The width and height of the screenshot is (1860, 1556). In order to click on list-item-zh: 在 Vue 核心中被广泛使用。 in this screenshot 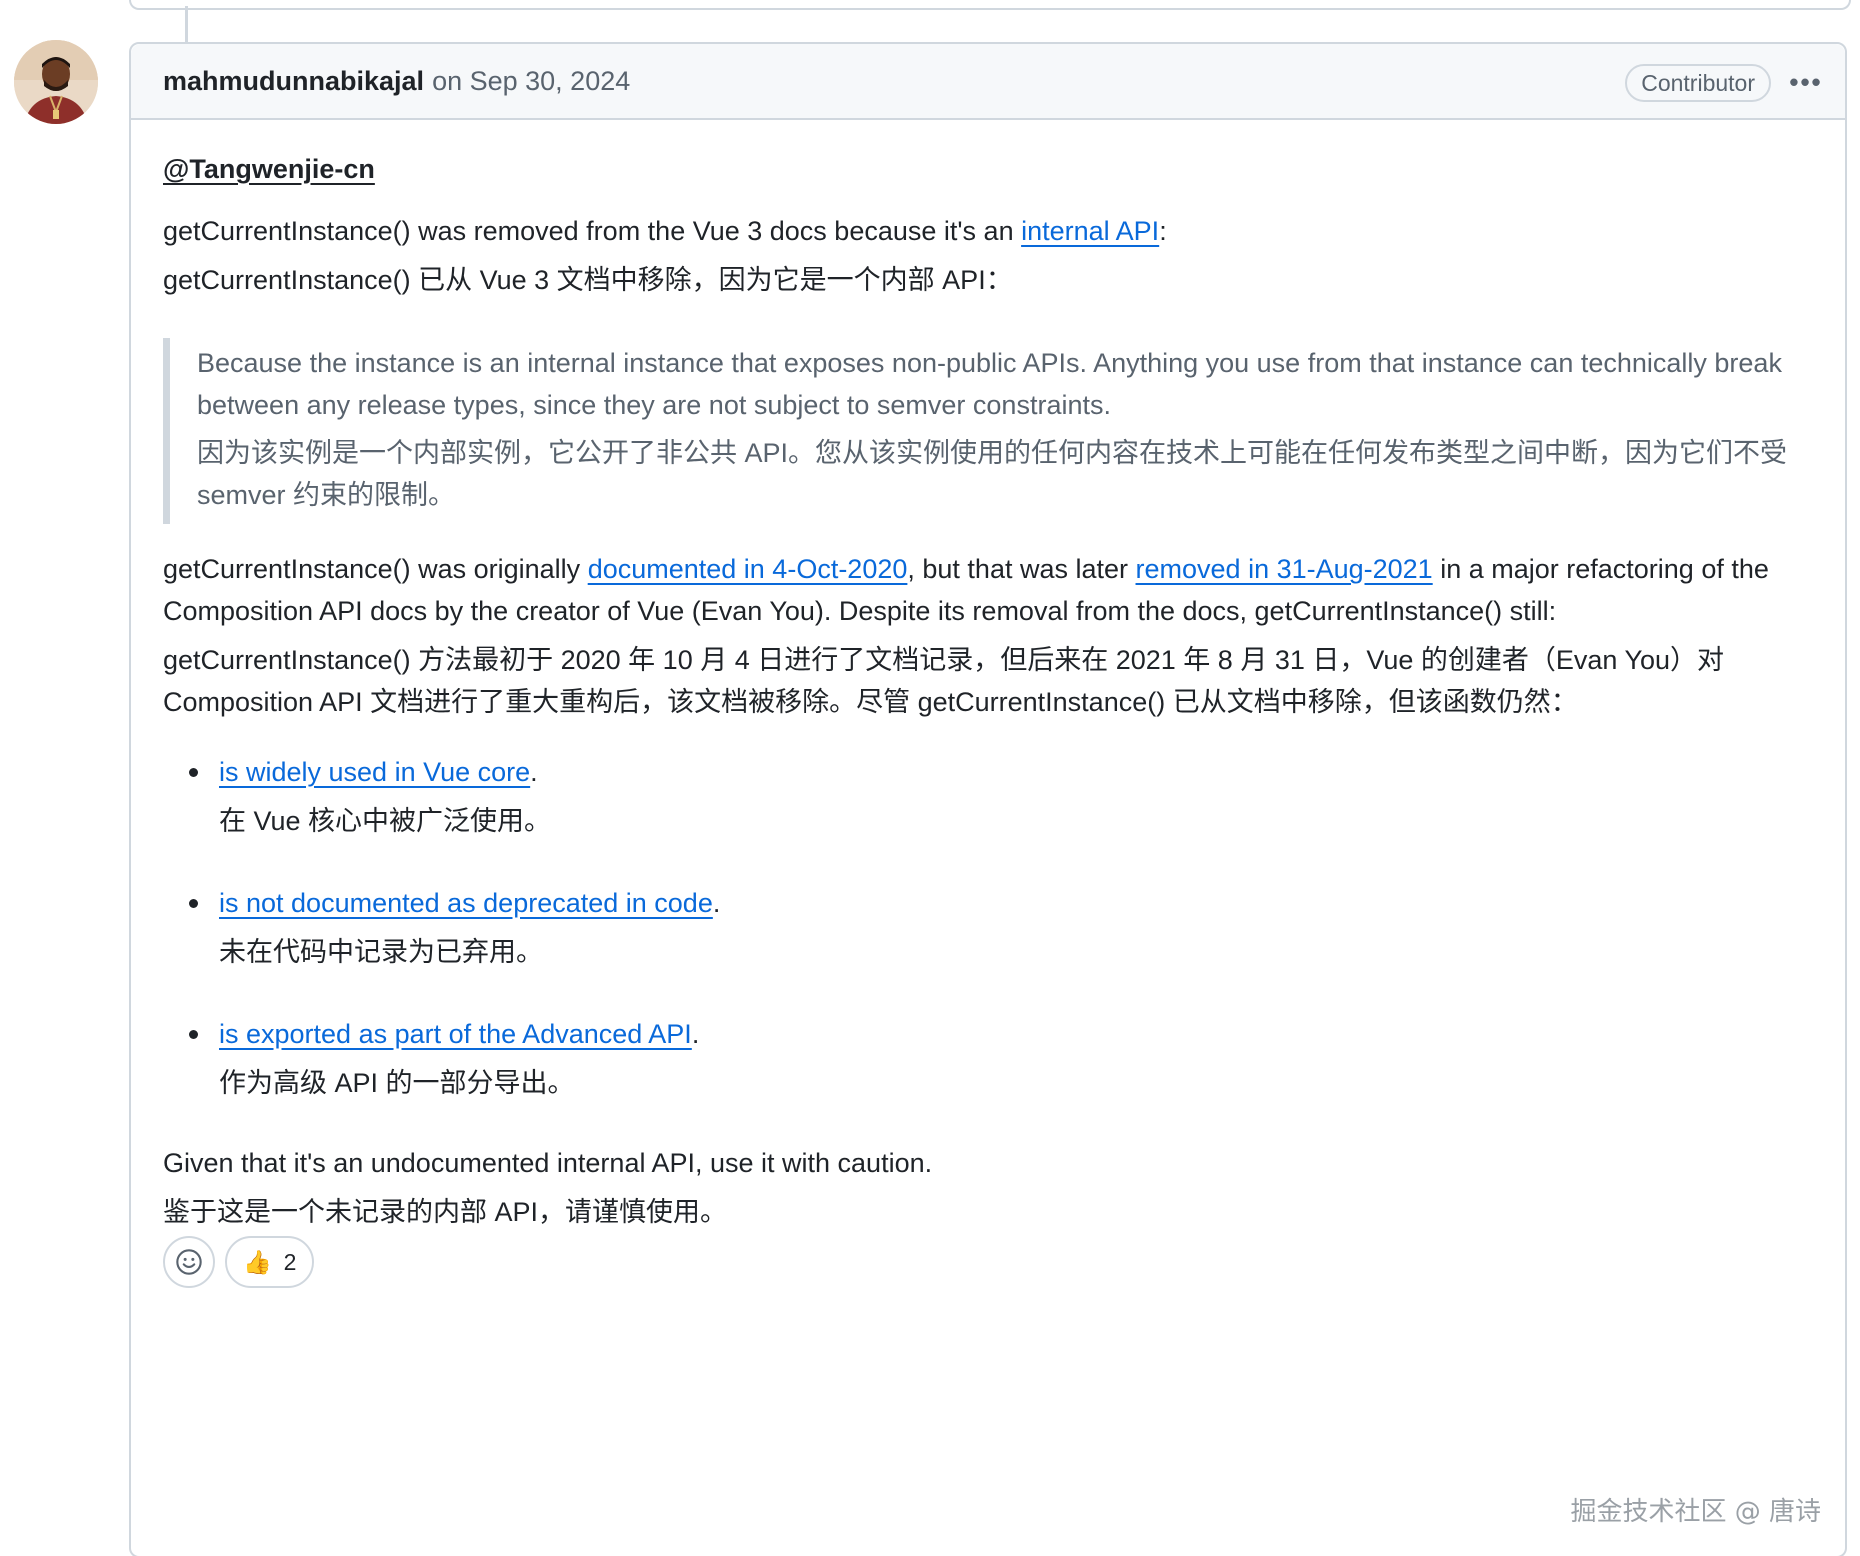, I will do `click(385, 821)`.